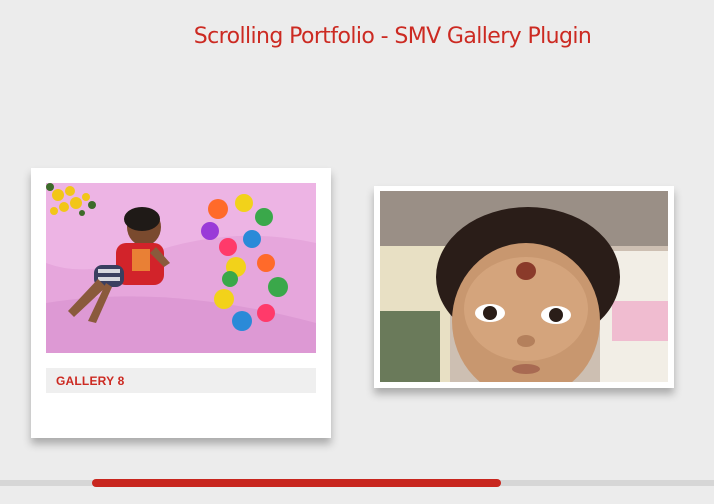 This screenshot has height=504, width=714. Describe the element at coordinates (296, 483) in the screenshot. I see `scrollbar-thumb` at that location.